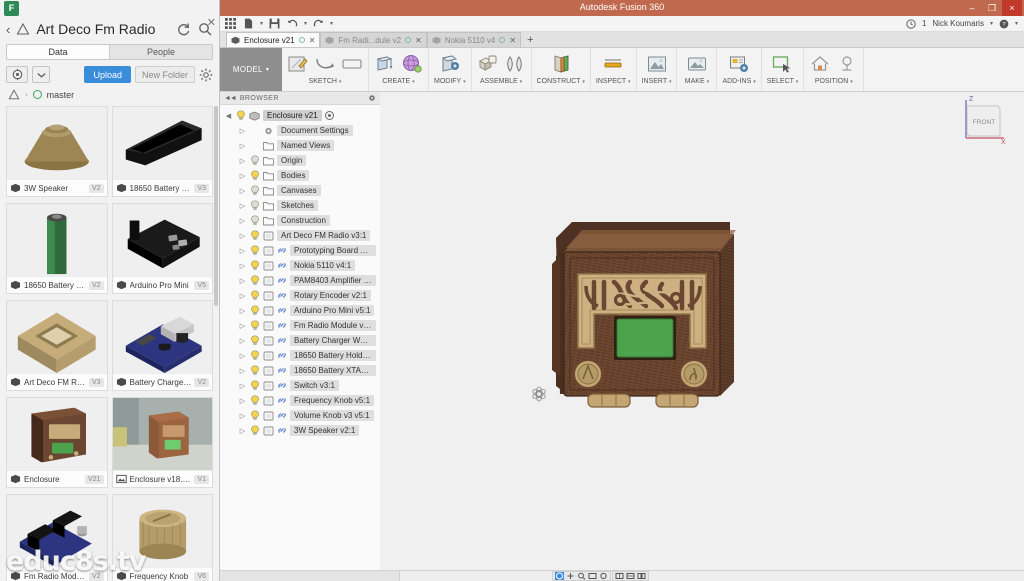 This screenshot has width=1024, height=581. Describe the element at coordinates (216, 206) in the screenshot. I see `data-panel-scrollbar` at that location.